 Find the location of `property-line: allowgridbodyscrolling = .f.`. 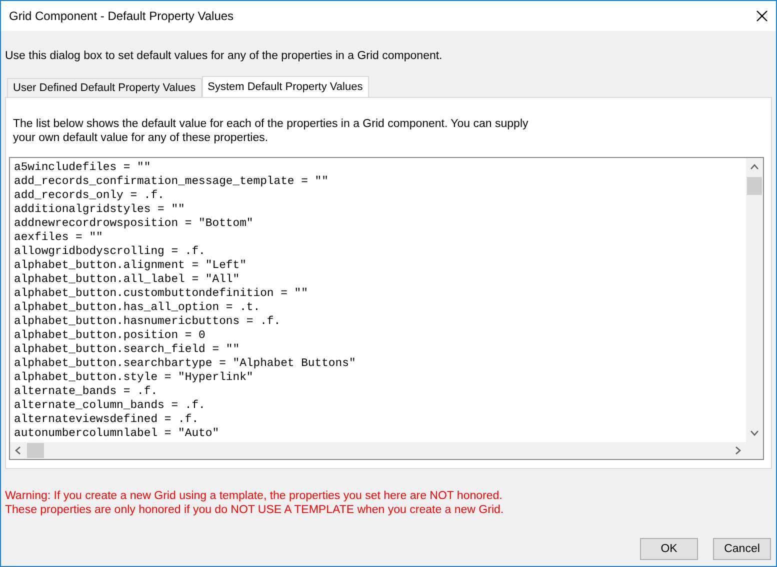

property-line: allowgridbodyscrolling = .f. is located at coordinates (380, 252).